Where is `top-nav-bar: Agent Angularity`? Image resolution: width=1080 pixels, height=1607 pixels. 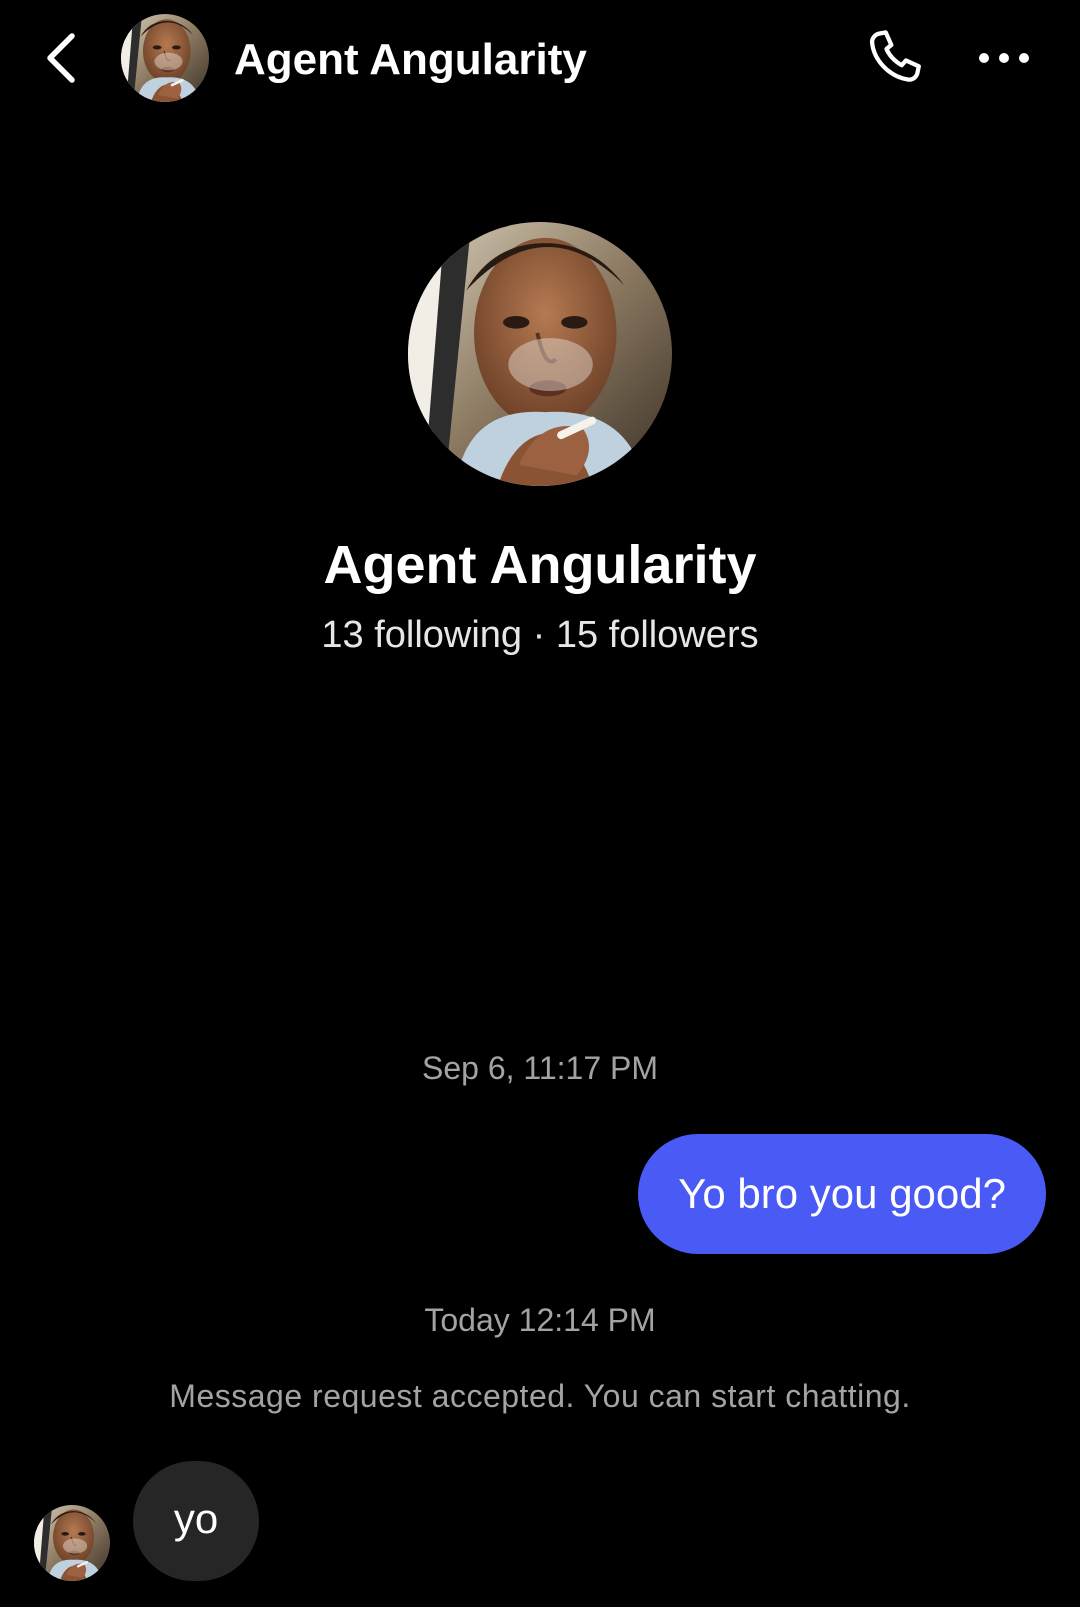
top-nav-bar: Agent Angularity is located at coordinates (540, 60).